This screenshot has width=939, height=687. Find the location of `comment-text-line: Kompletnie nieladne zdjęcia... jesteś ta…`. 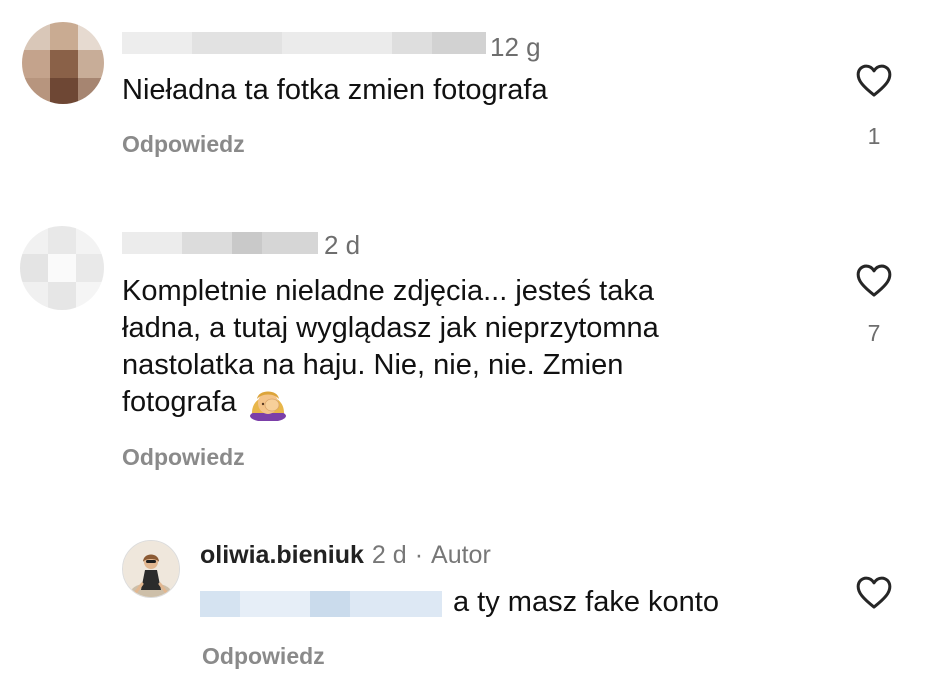

comment-text-line: Kompletnie nieladne zdjęcia... jesteś ta… is located at coordinates (388, 291).